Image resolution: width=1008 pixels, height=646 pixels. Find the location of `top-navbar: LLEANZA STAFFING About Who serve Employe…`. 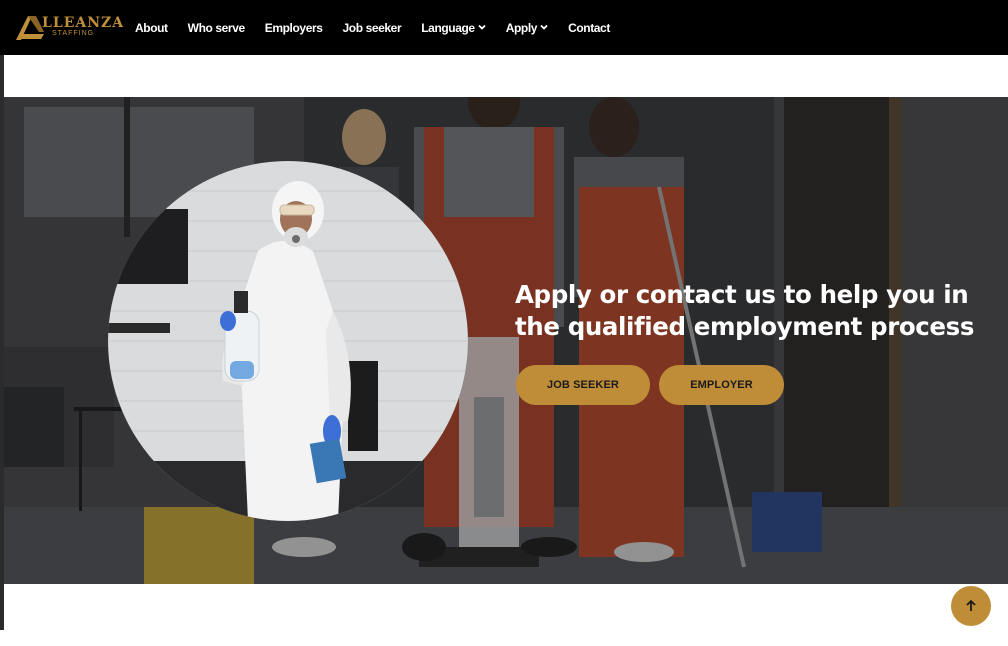

top-navbar: LLEANZA STAFFING About Who serve Employe… is located at coordinates (504, 27).